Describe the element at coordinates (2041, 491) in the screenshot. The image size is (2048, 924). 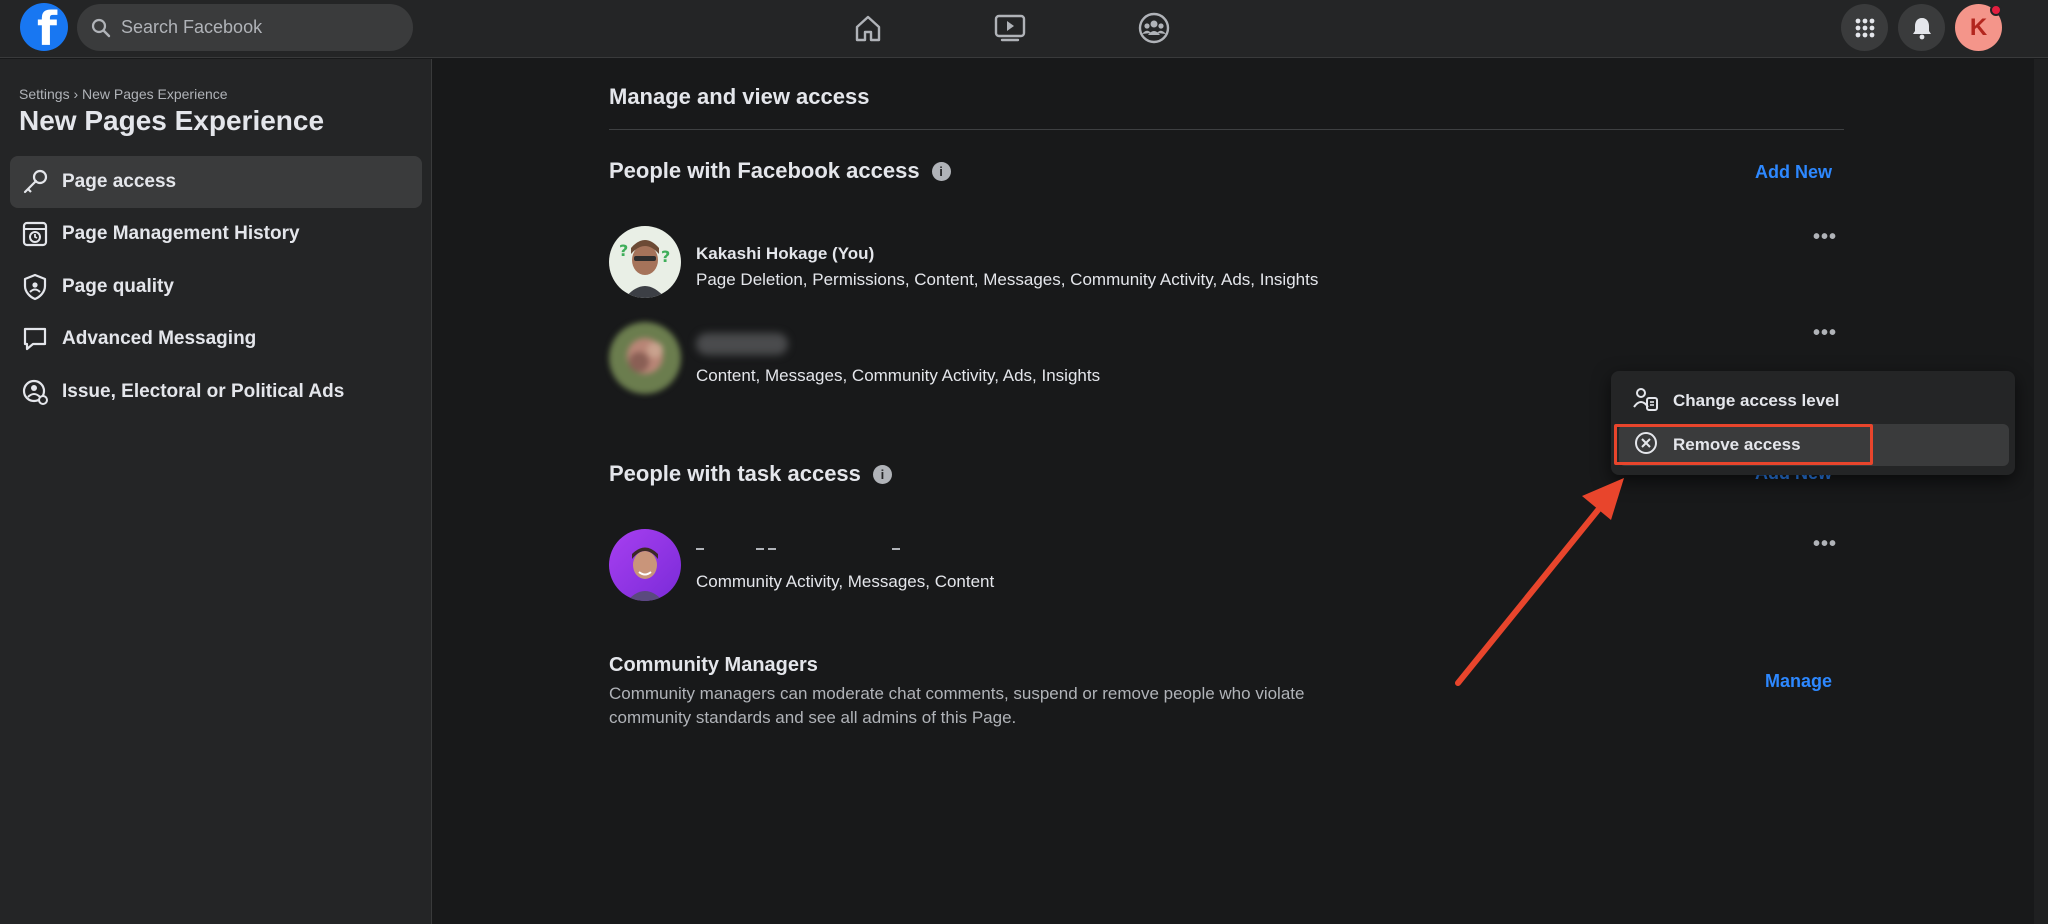
I see `scrollbar` at that location.